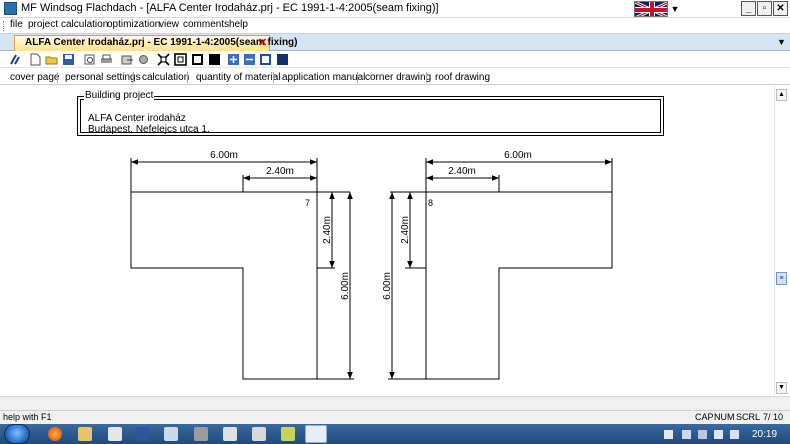 The height and width of the screenshot is (444, 790). What do you see at coordinates (133, 24) in the screenshot?
I see `menu-optimization: optimization` at bounding box center [133, 24].